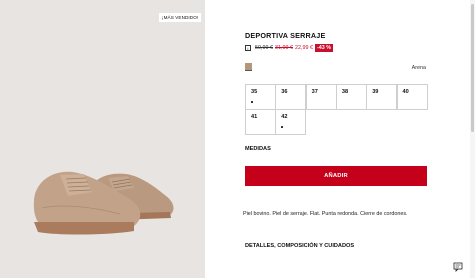 The image size is (475, 278). Describe the element at coordinates (105, 203) in the screenshot. I see `product-image` at that location.